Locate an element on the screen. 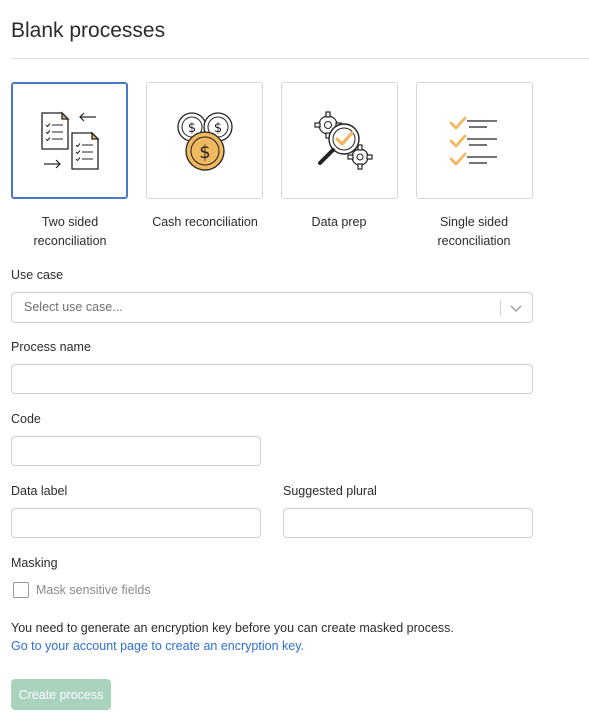  tile-cash-reconciliation: $ $ $ is located at coordinates (204, 140).